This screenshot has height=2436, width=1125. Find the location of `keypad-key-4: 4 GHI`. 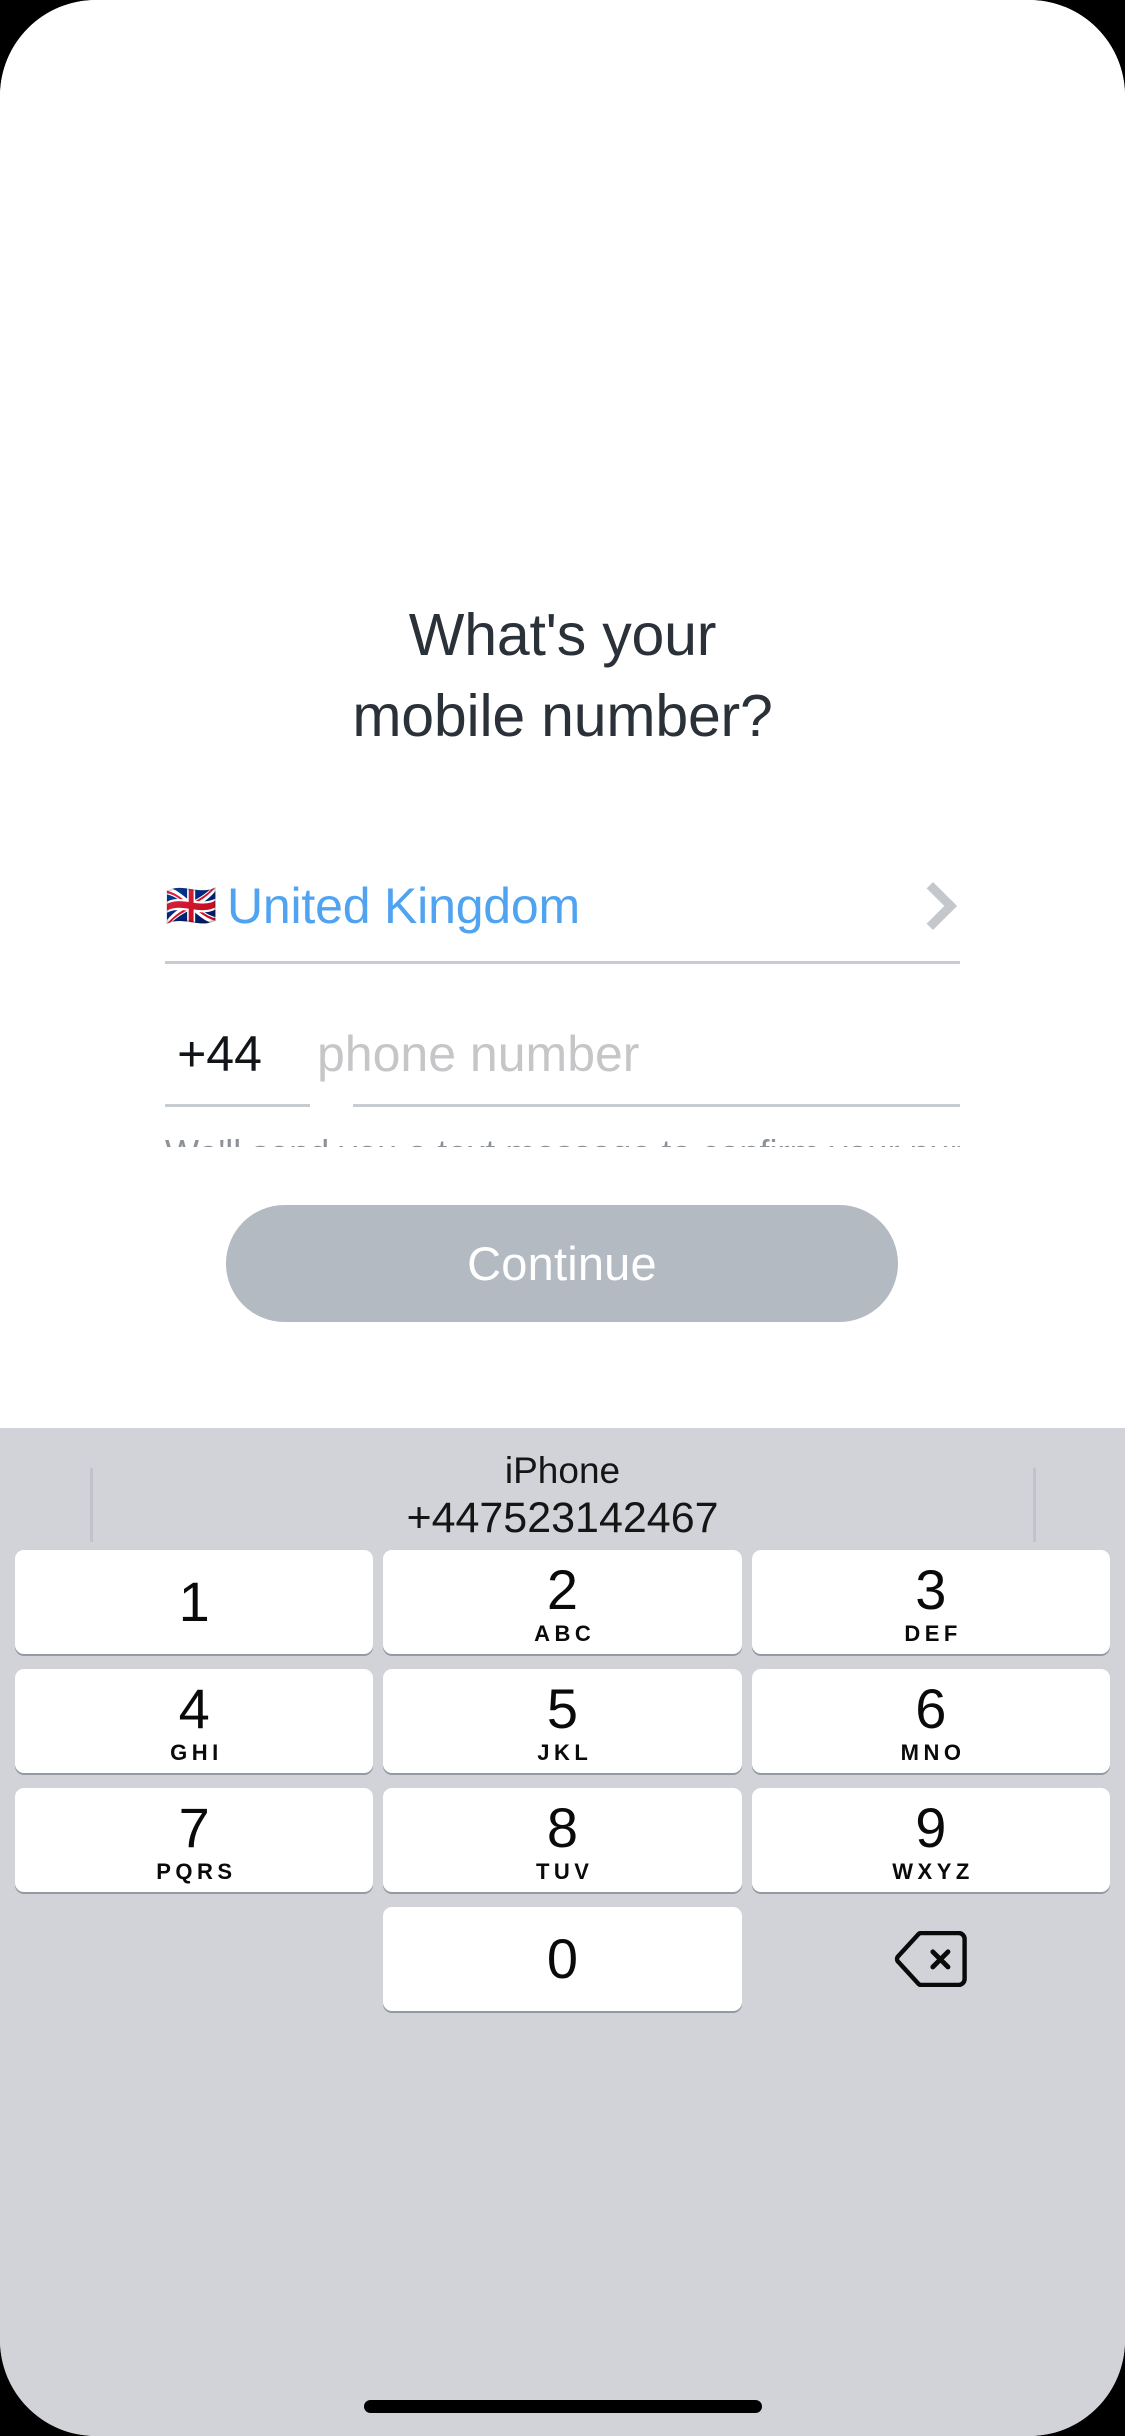

keypad-key-4: 4 GHI is located at coordinates (194, 1721).